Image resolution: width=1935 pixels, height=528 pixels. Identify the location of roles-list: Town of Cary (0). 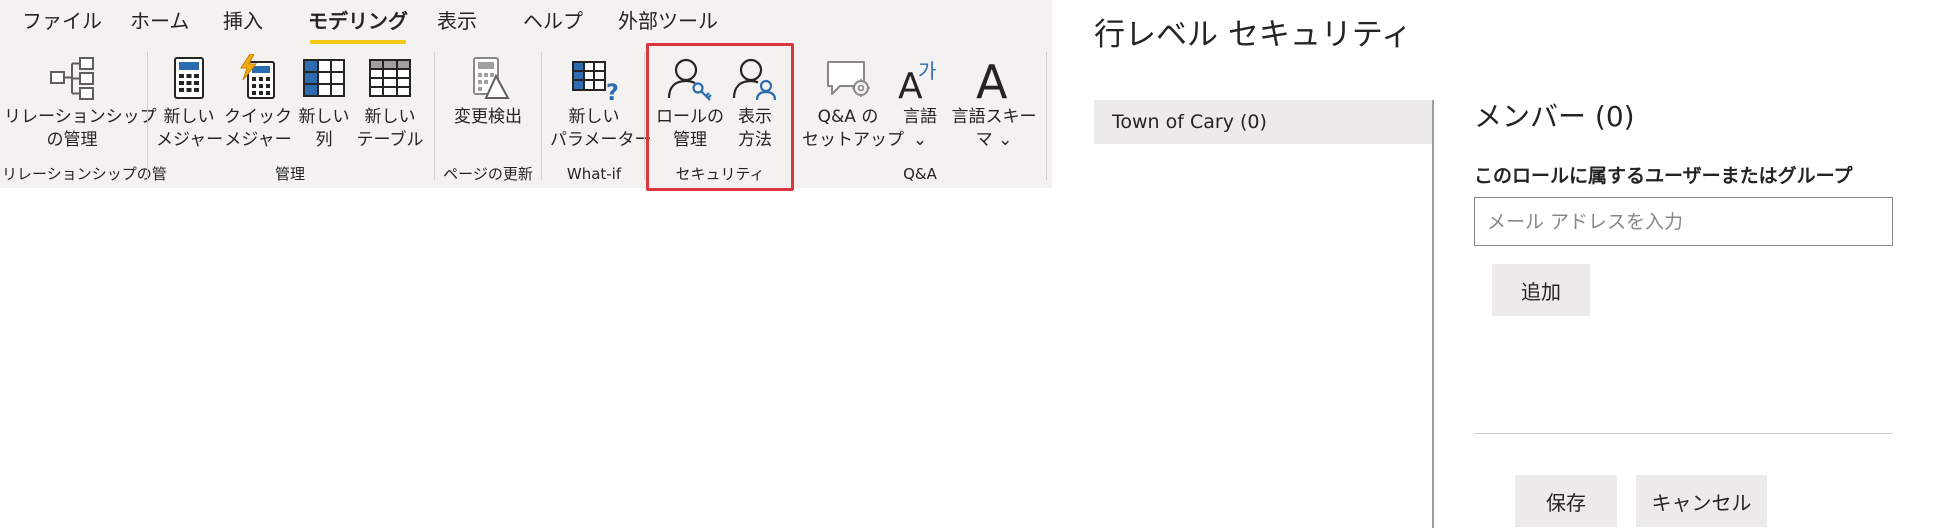
(1263, 122).